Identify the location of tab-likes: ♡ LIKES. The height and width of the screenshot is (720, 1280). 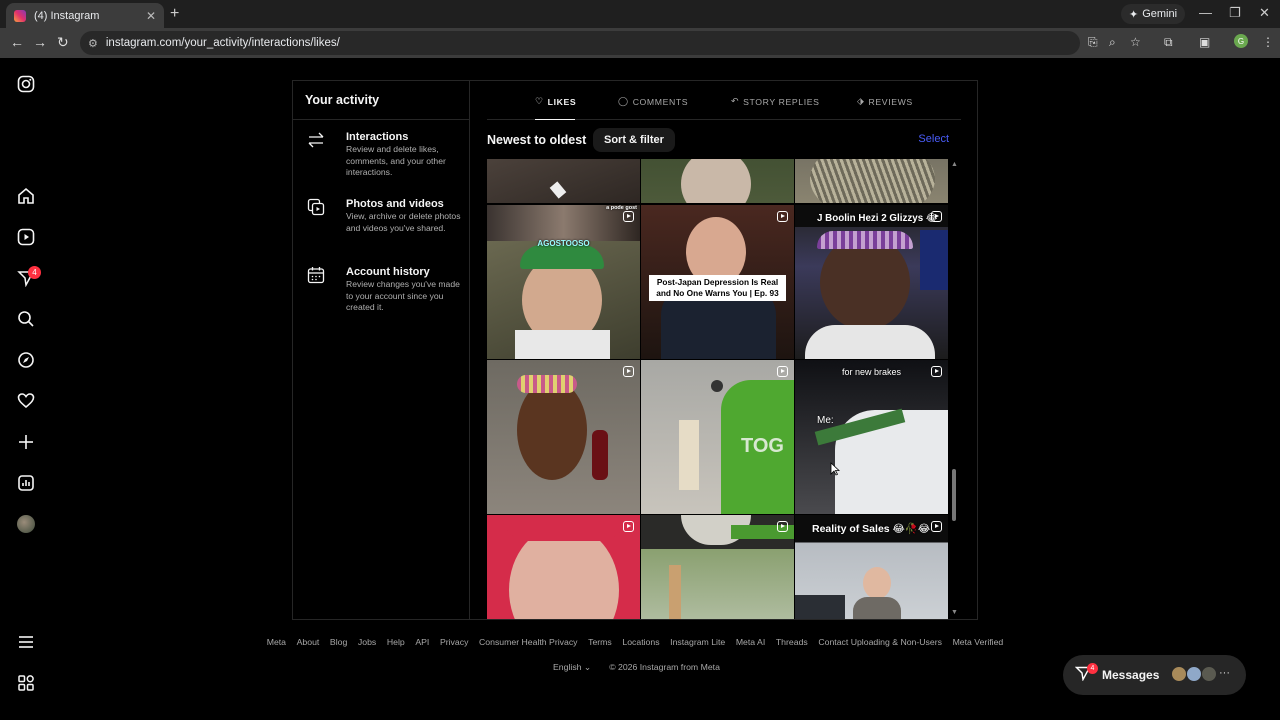
(555, 101).